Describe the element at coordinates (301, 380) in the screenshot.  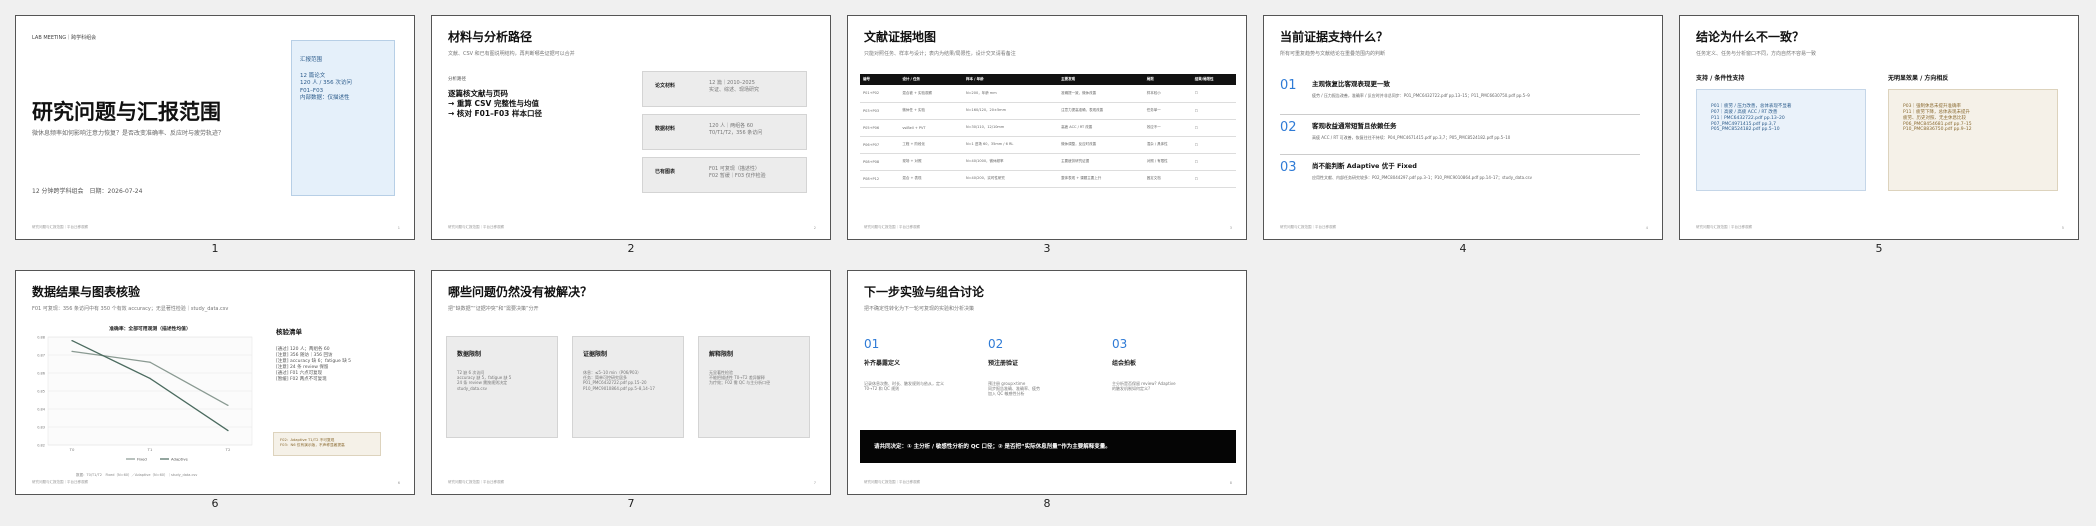
I see `checklist-item: [暂缓] F02 两点不可复现` at that location.